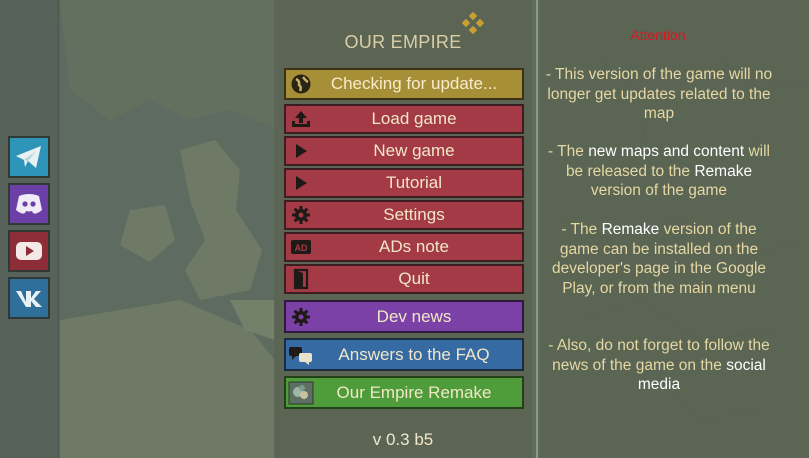 Image resolution: width=809 pixels, height=458 pixels. What do you see at coordinates (301, 279) in the screenshot?
I see `exit-door-icon` at bounding box center [301, 279].